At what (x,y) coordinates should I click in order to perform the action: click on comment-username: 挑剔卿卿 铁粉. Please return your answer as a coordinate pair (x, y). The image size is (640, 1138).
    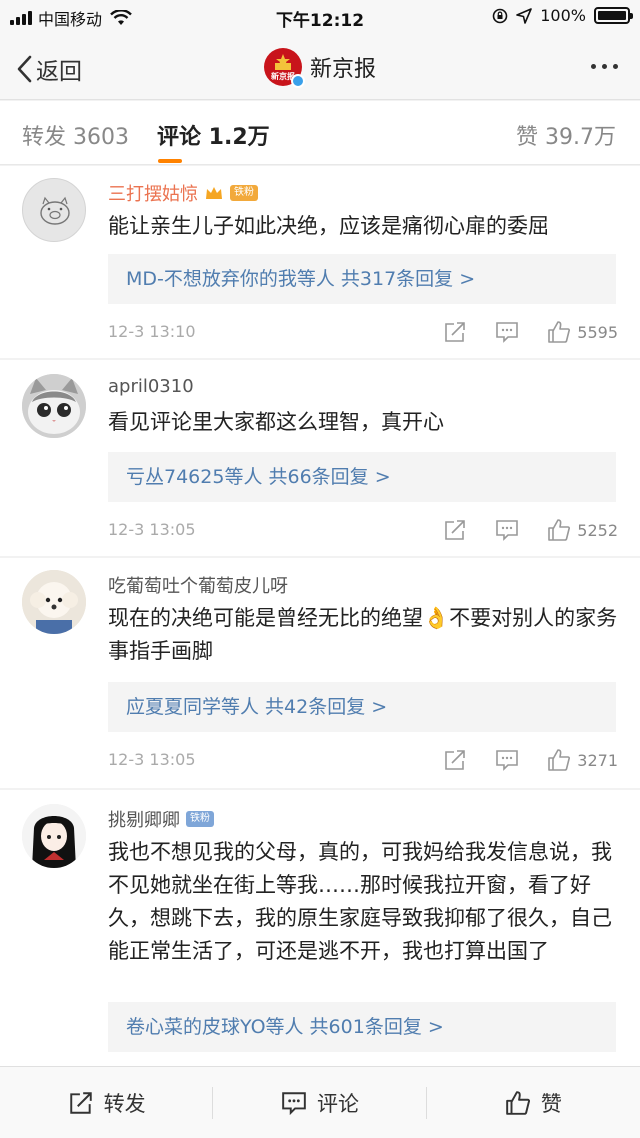
    Looking at the image, I should click on (161, 819).